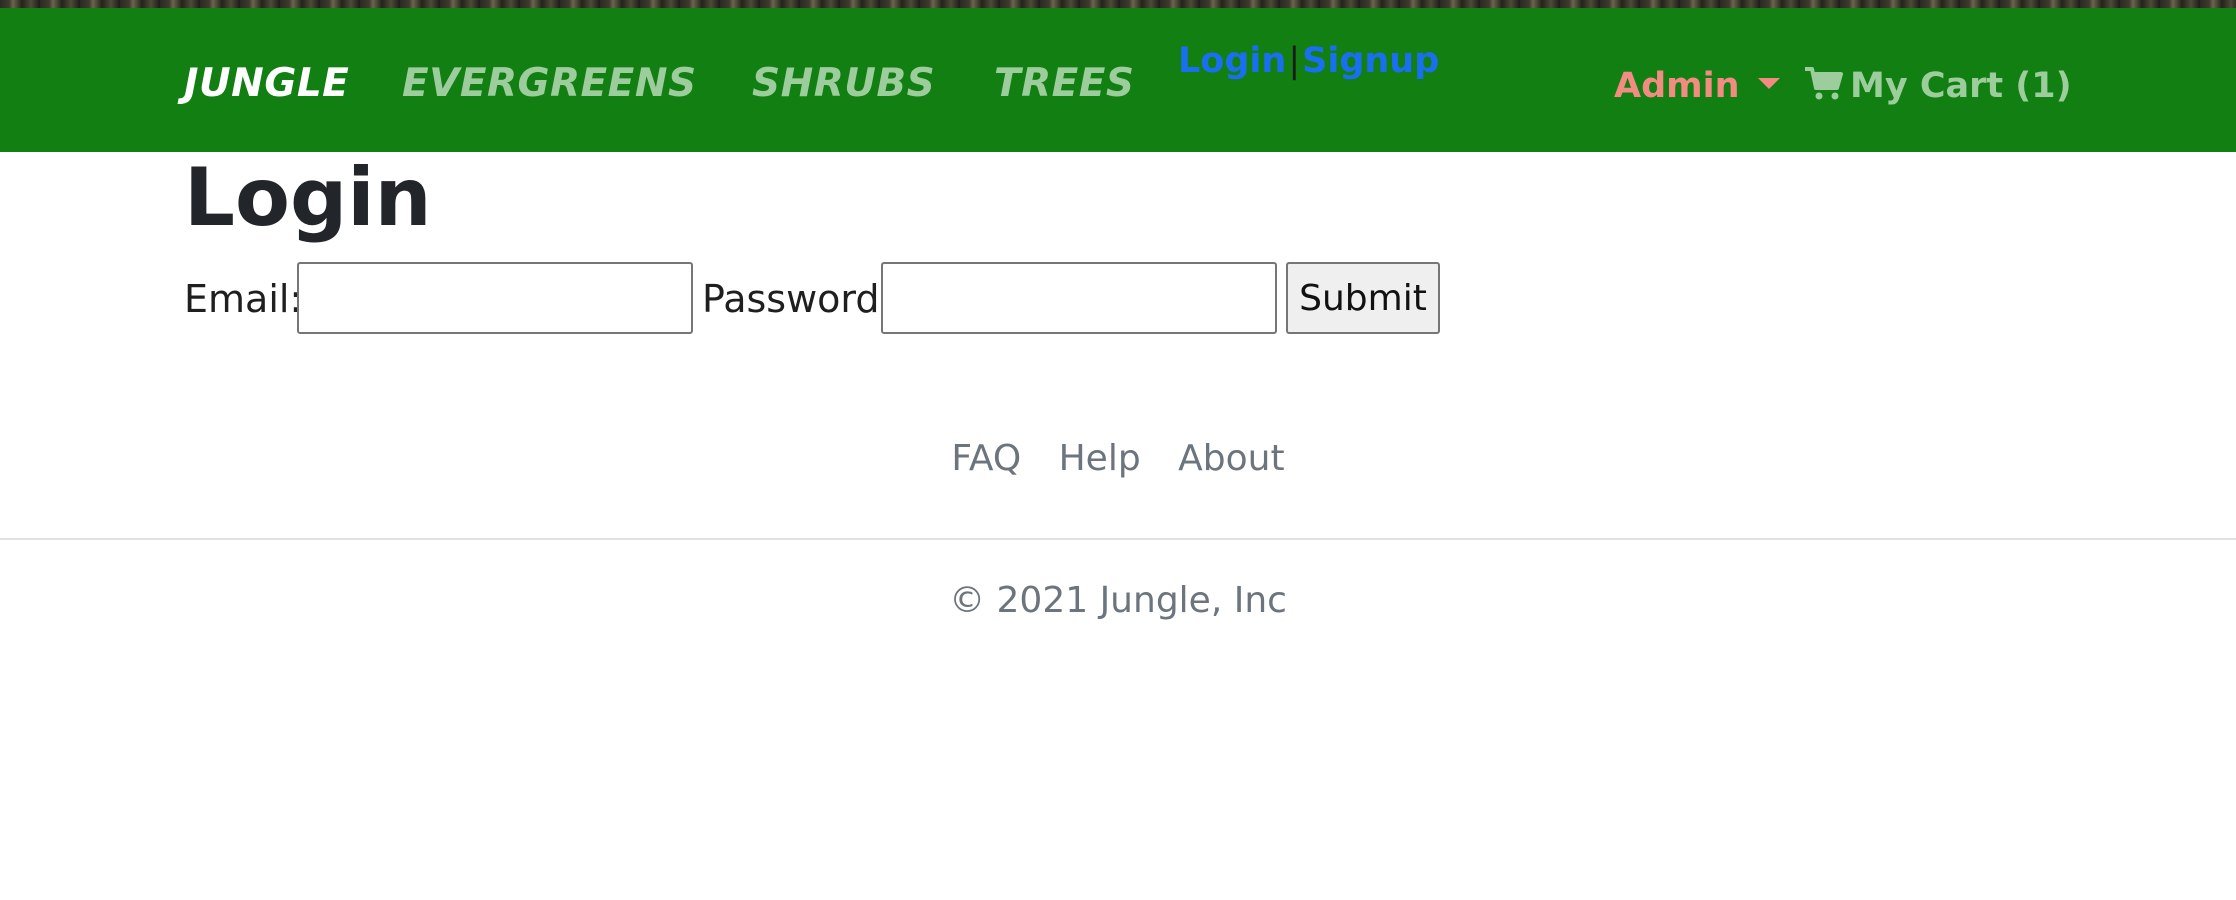  I want to click on submit-button: Submit, so click(1363, 298).